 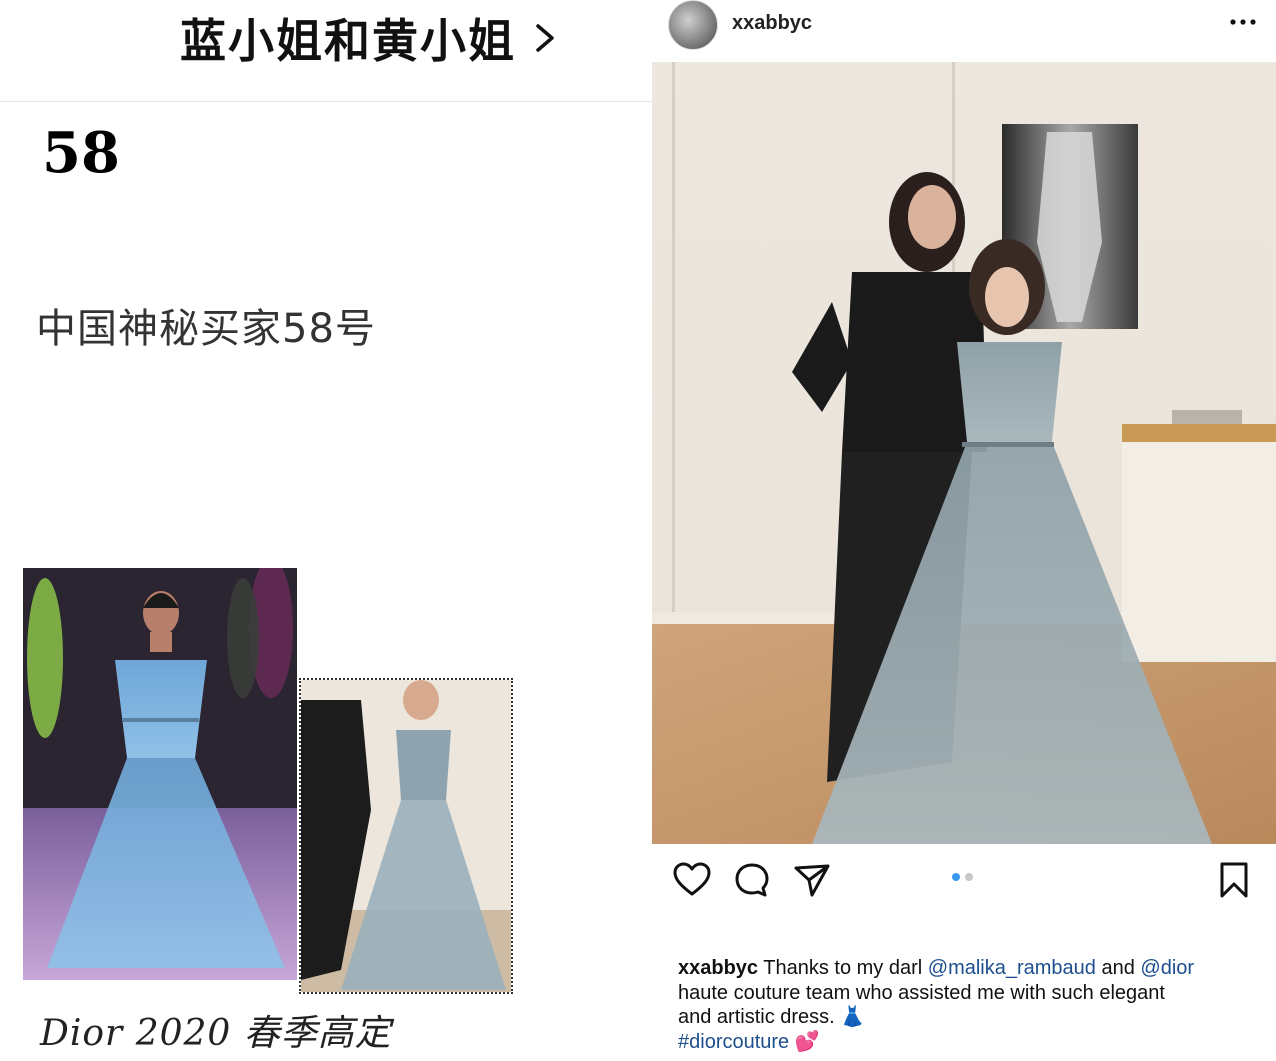 What do you see at coordinates (216, 1033) in the screenshot?
I see `photo-caption: Dior 2020 春季高定` at bounding box center [216, 1033].